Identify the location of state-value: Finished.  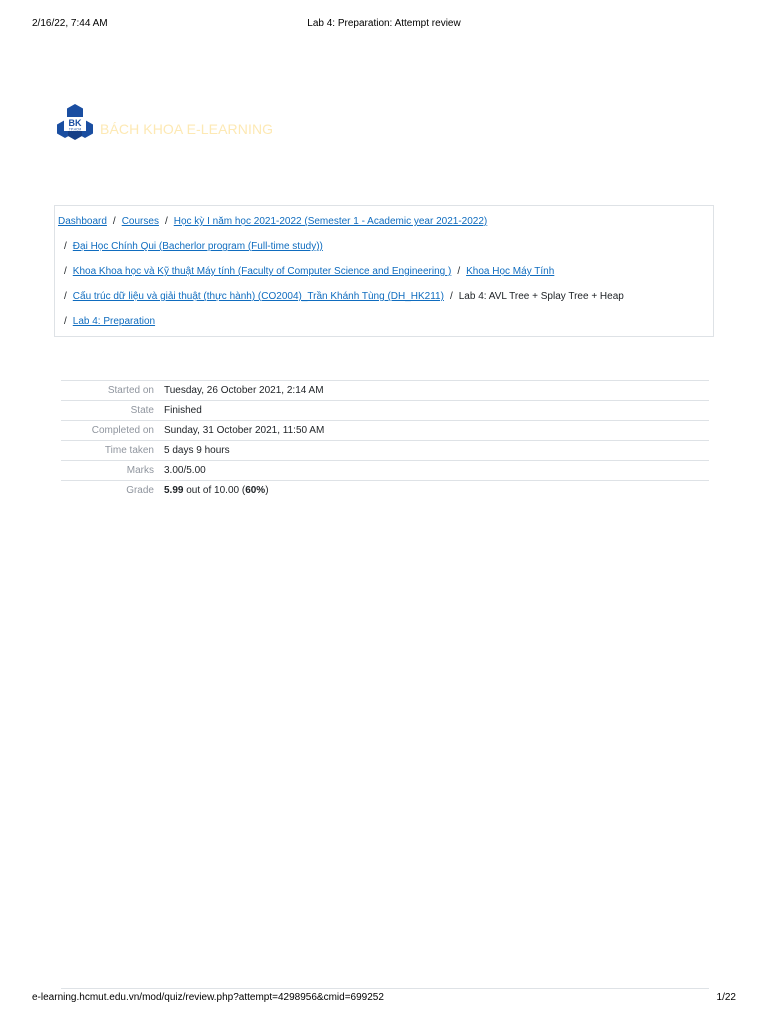
(183, 410).